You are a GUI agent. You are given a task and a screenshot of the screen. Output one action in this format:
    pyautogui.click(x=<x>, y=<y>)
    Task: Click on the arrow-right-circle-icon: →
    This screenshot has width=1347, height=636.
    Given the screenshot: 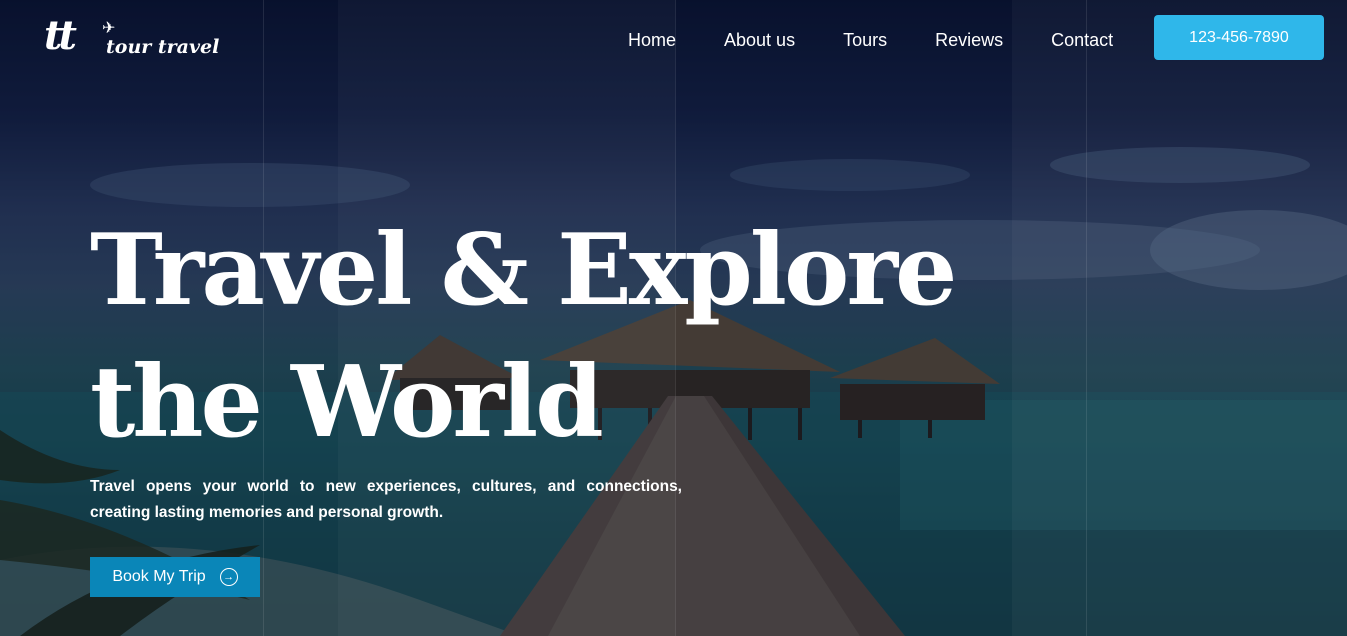 What is the action you would take?
    pyautogui.click(x=228, y=577)
    